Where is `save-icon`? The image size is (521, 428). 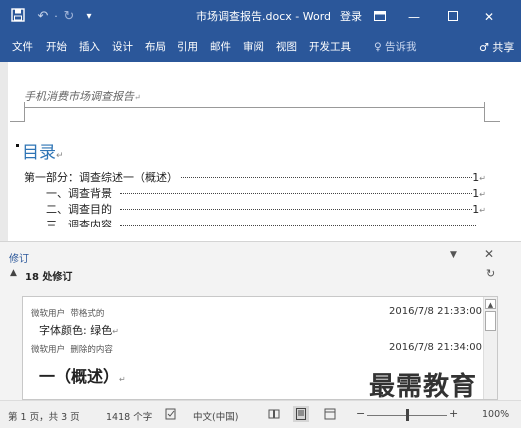
save-icon is located at coordinates (18, 17).